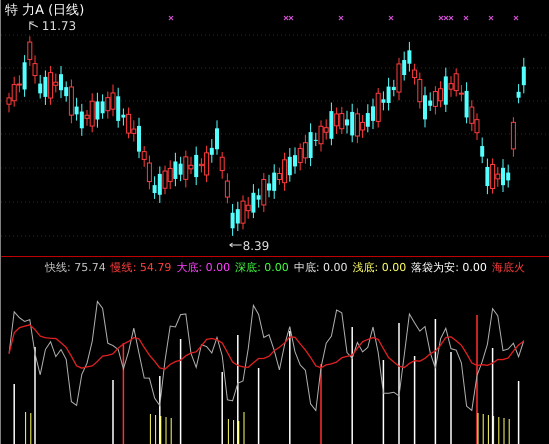  Describe the element at coordinates (59, 26) in the screenshot. I see `high-price-label: 11.73` at that location.